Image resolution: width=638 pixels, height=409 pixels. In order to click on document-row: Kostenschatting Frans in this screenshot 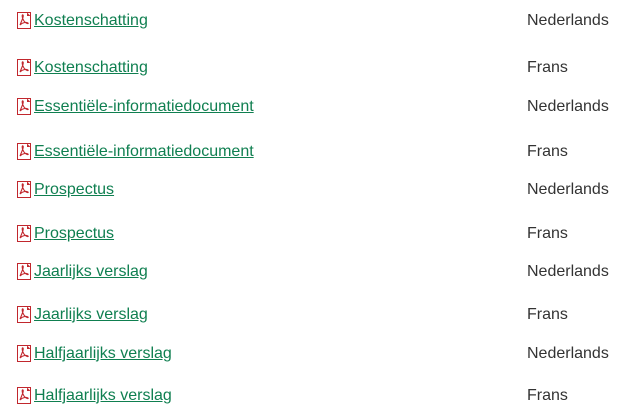, I will do `click(319, 68)`.